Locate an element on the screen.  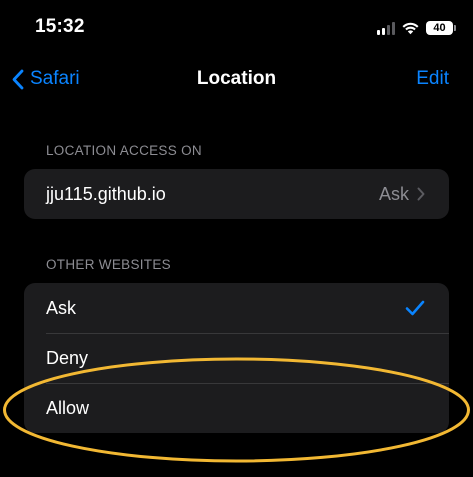
site-name: jju115.github.io is located at coordinates (106, 193).